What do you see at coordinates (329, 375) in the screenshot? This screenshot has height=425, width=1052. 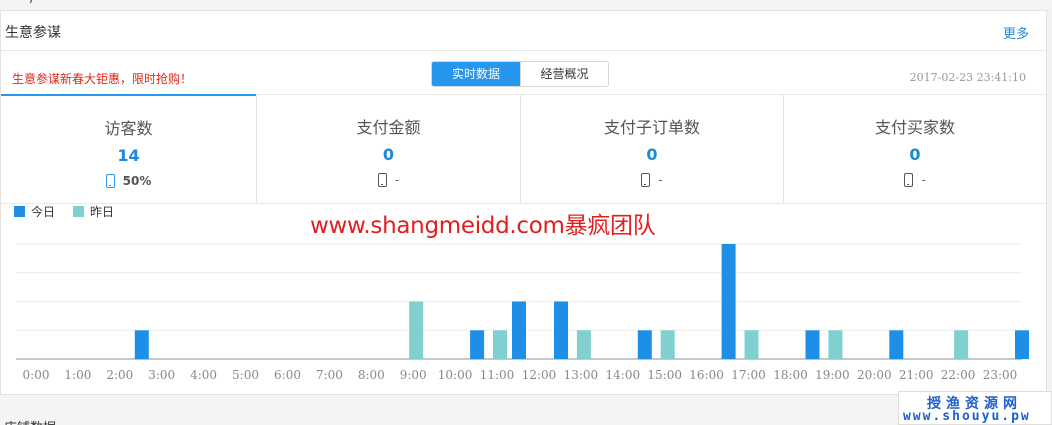 I see `x-tick-label: 7:00` at bounding box center [329, 375].